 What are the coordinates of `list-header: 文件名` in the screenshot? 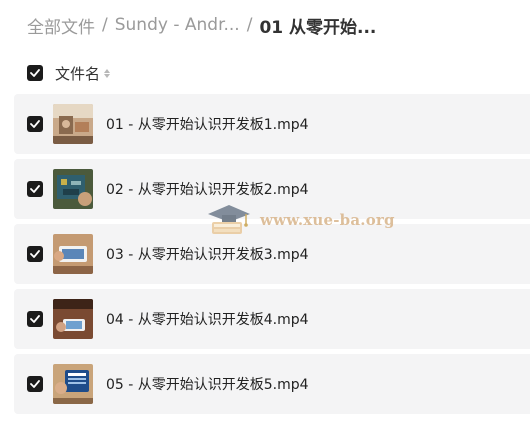 It's located at (69, 73).